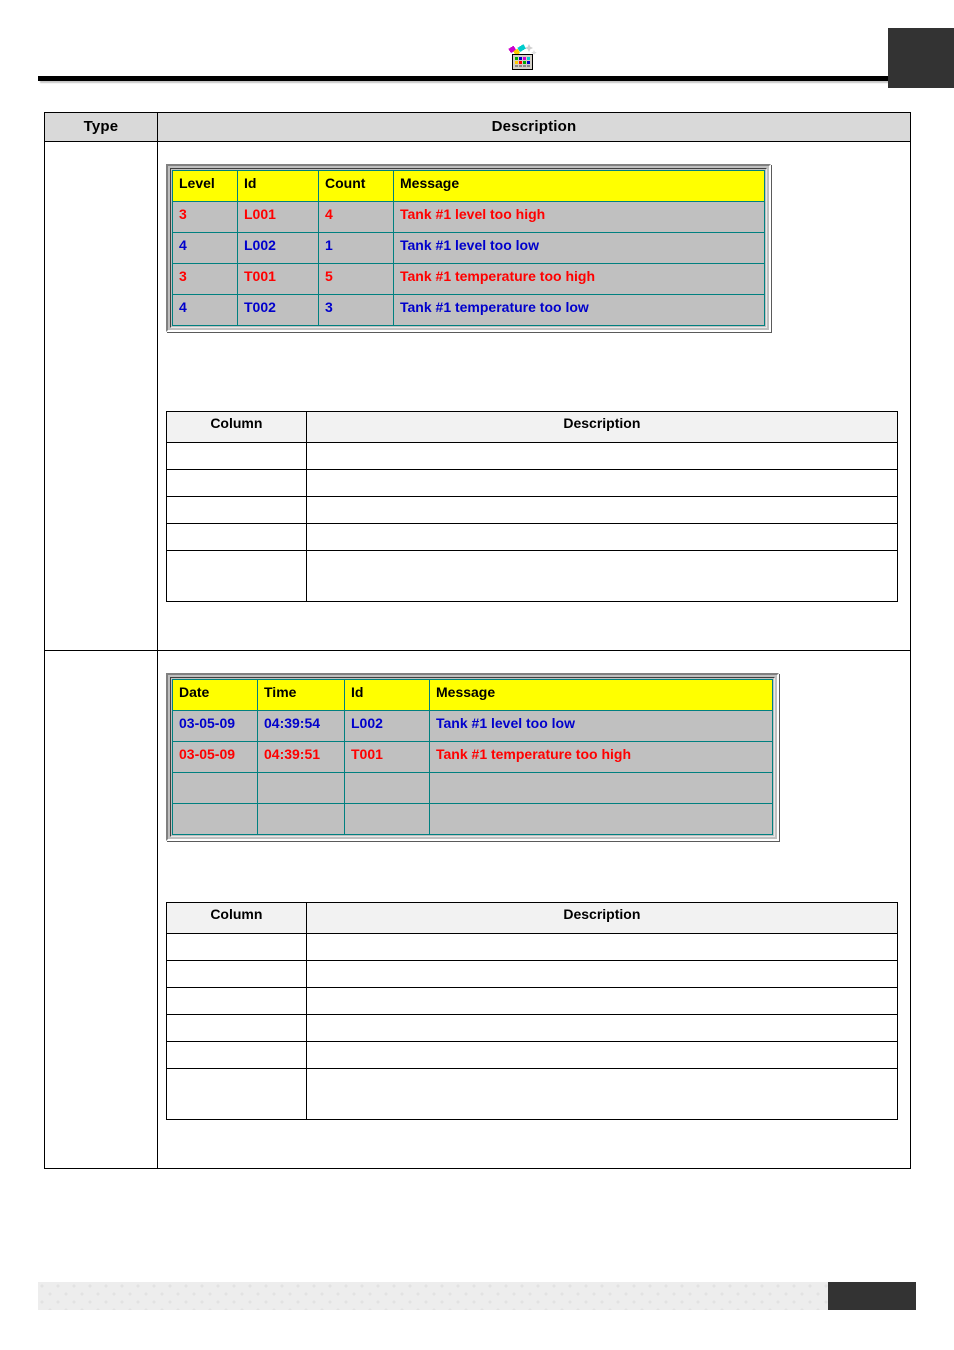 The width and height of the screenshot is (954, 1350). Describe the element at coordinates (579, 248) in the screenshot. I see `alarm-cell-message: Tank #1 level too low` at that location.